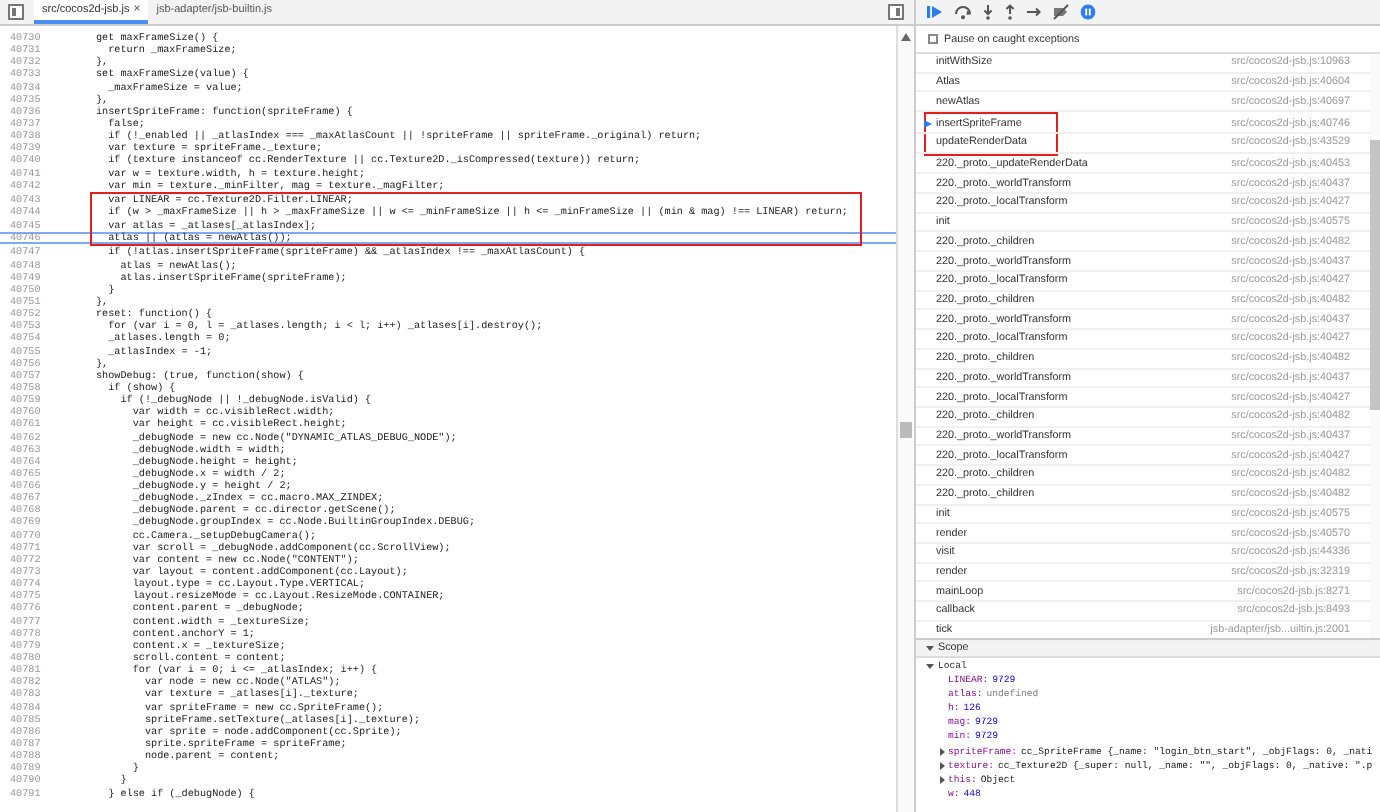  I want to click on step-over-icon, so click(963, 12).